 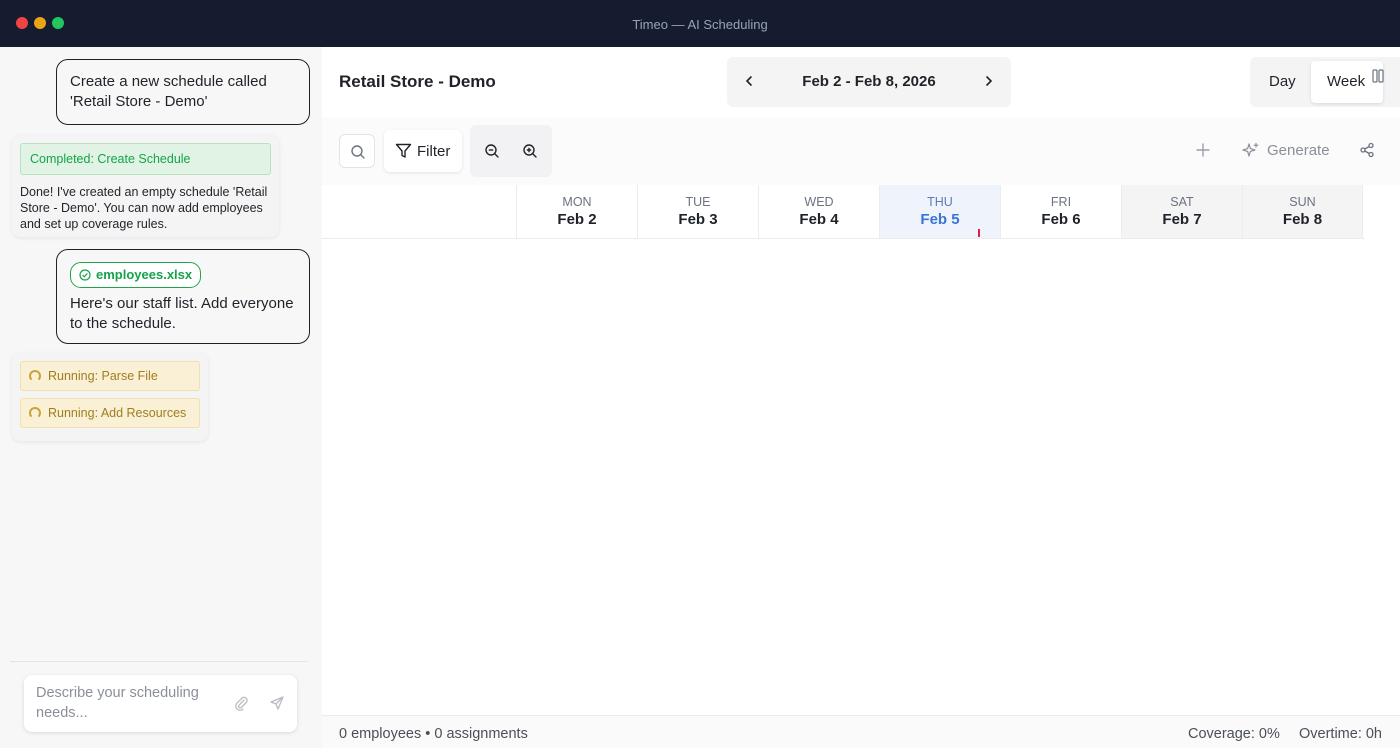 I want to click on day-of-week: THU, so click(x=940, y=202).